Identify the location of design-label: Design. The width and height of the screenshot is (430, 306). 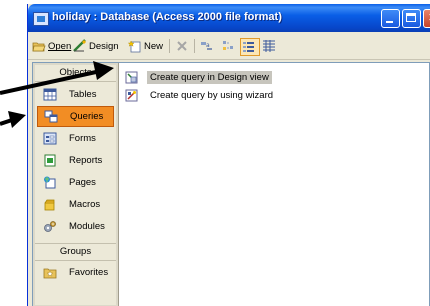
(104, 46).